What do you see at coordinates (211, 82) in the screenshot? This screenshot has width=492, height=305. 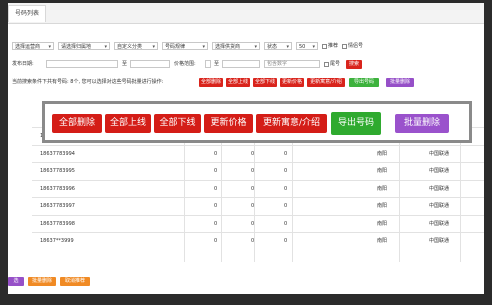 I see `small-delete-all-button: 全部删除` at bounding box center [211, 82].